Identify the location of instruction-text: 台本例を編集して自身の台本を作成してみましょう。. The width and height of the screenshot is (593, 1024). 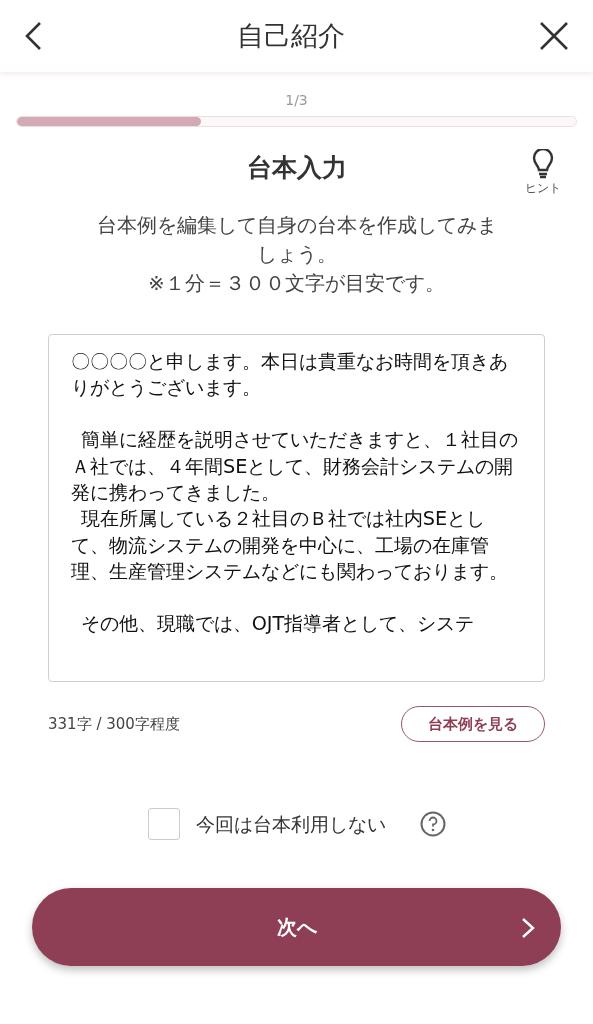
(296, 240).